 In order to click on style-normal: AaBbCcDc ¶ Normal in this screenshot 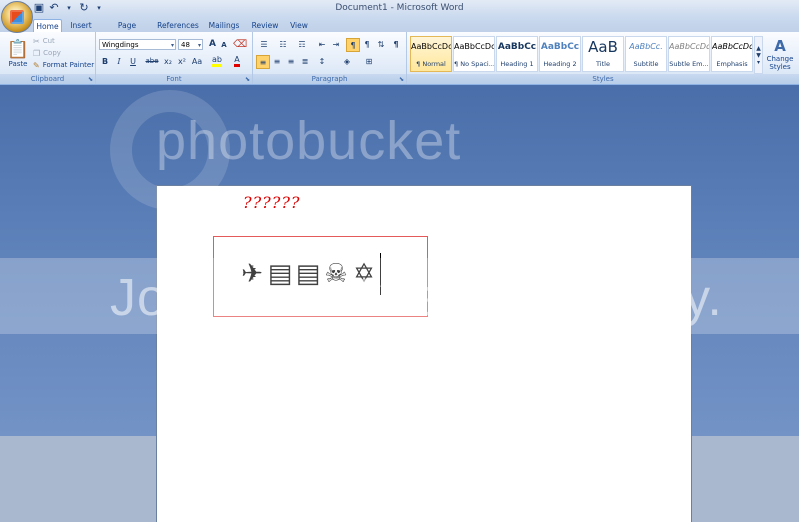, I will do `click(431, 54)`.